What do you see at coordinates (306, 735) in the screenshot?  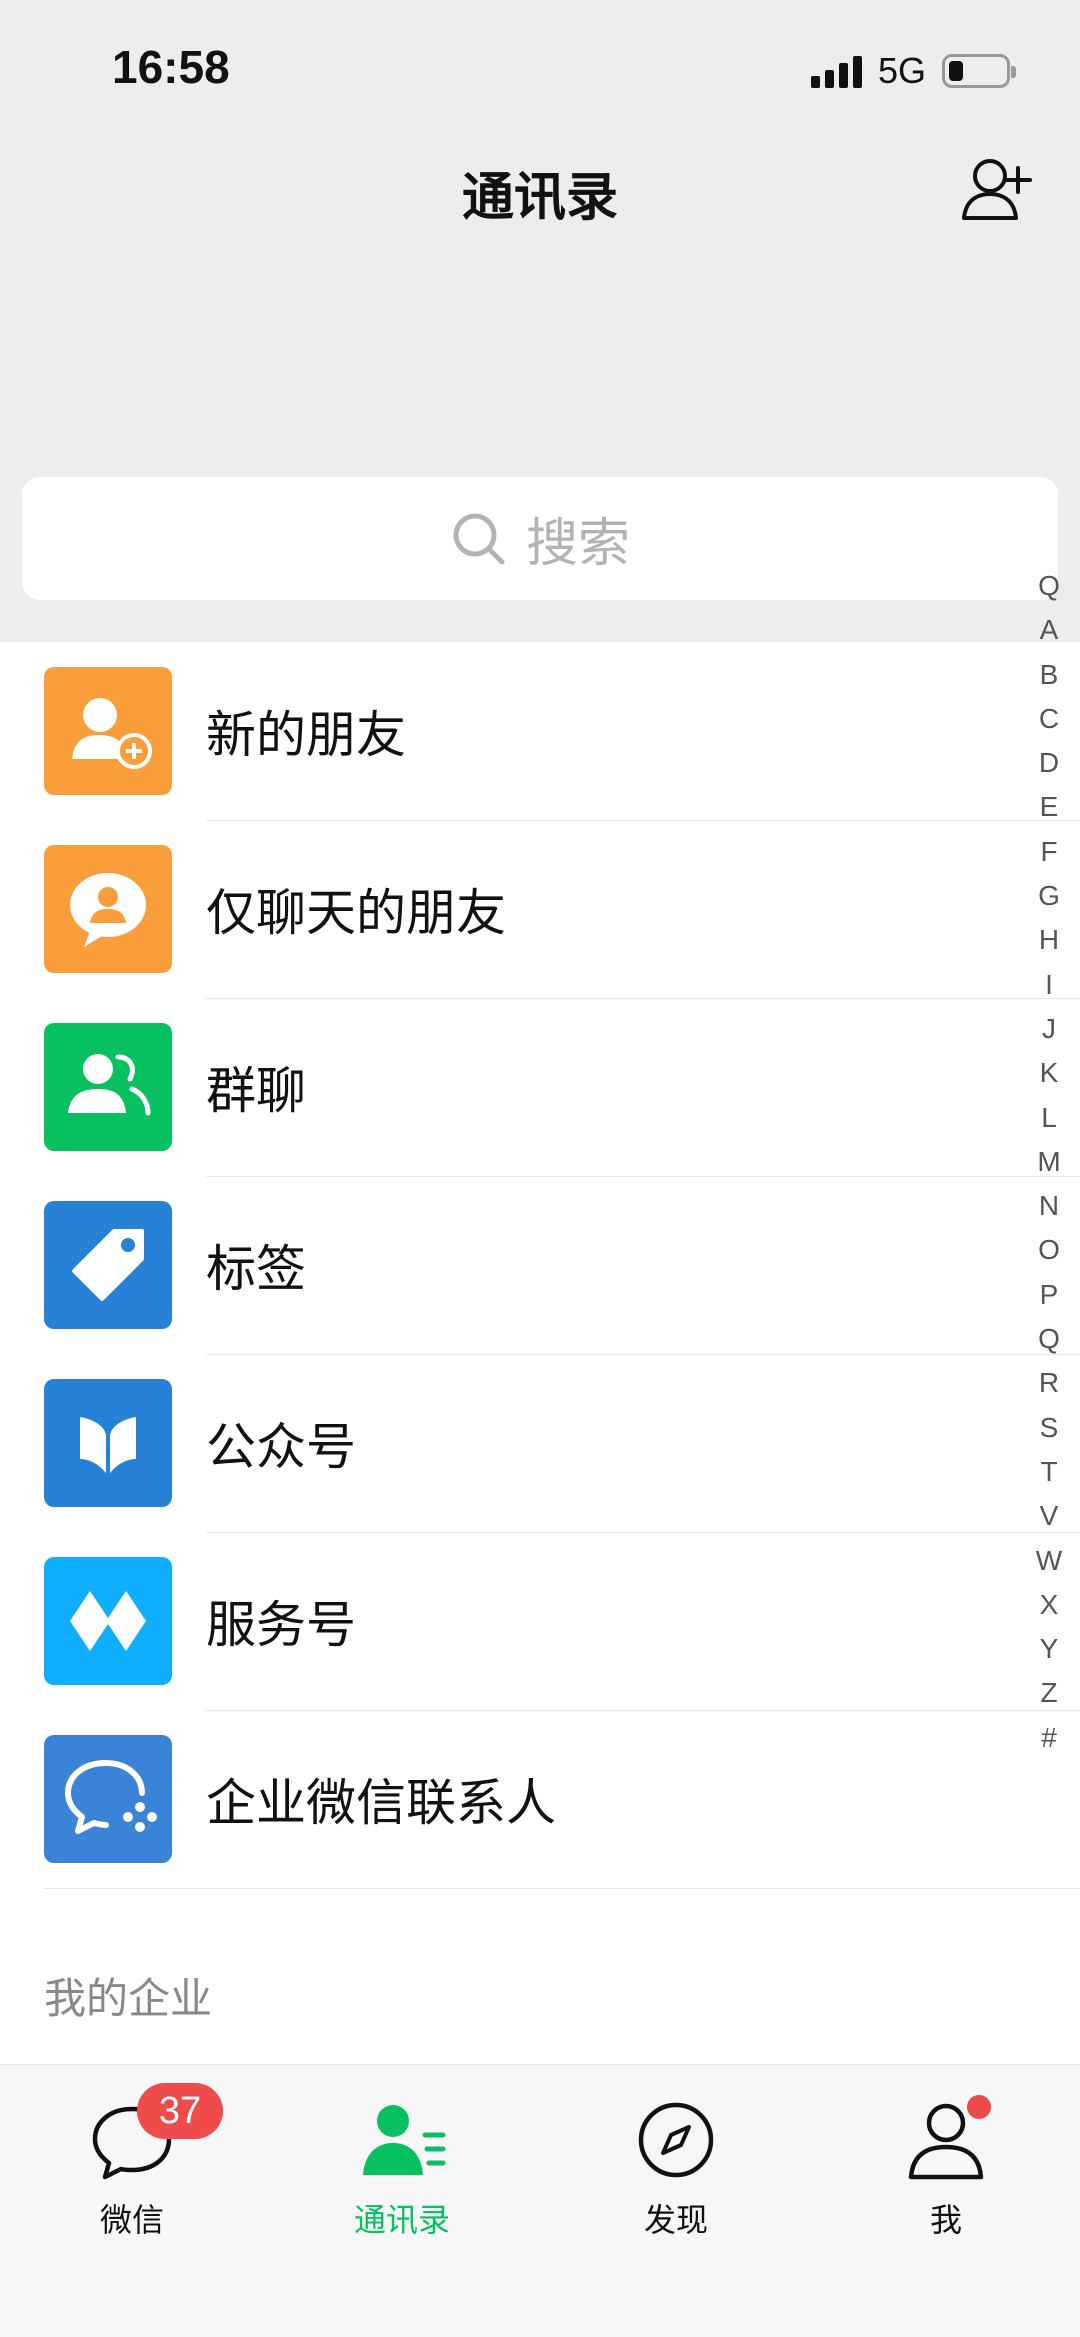 I see `list-item-label: 新的朋友` at bounding box center [306, 735].